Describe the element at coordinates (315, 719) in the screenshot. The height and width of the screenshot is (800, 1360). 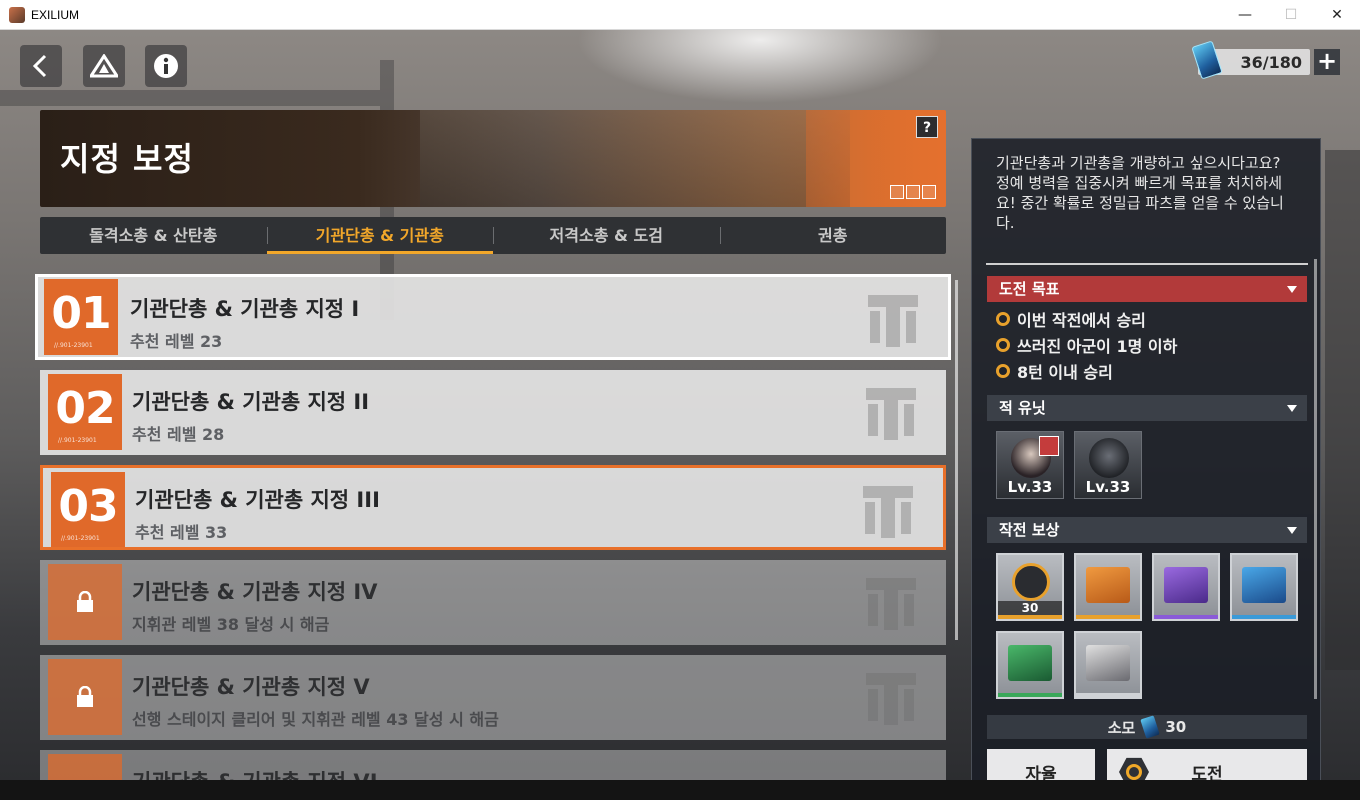
I see `stage-unlock-condition: 선행 스테이지 클리어 및 지휘관 레벨 43 달성 시 해금` at that location.